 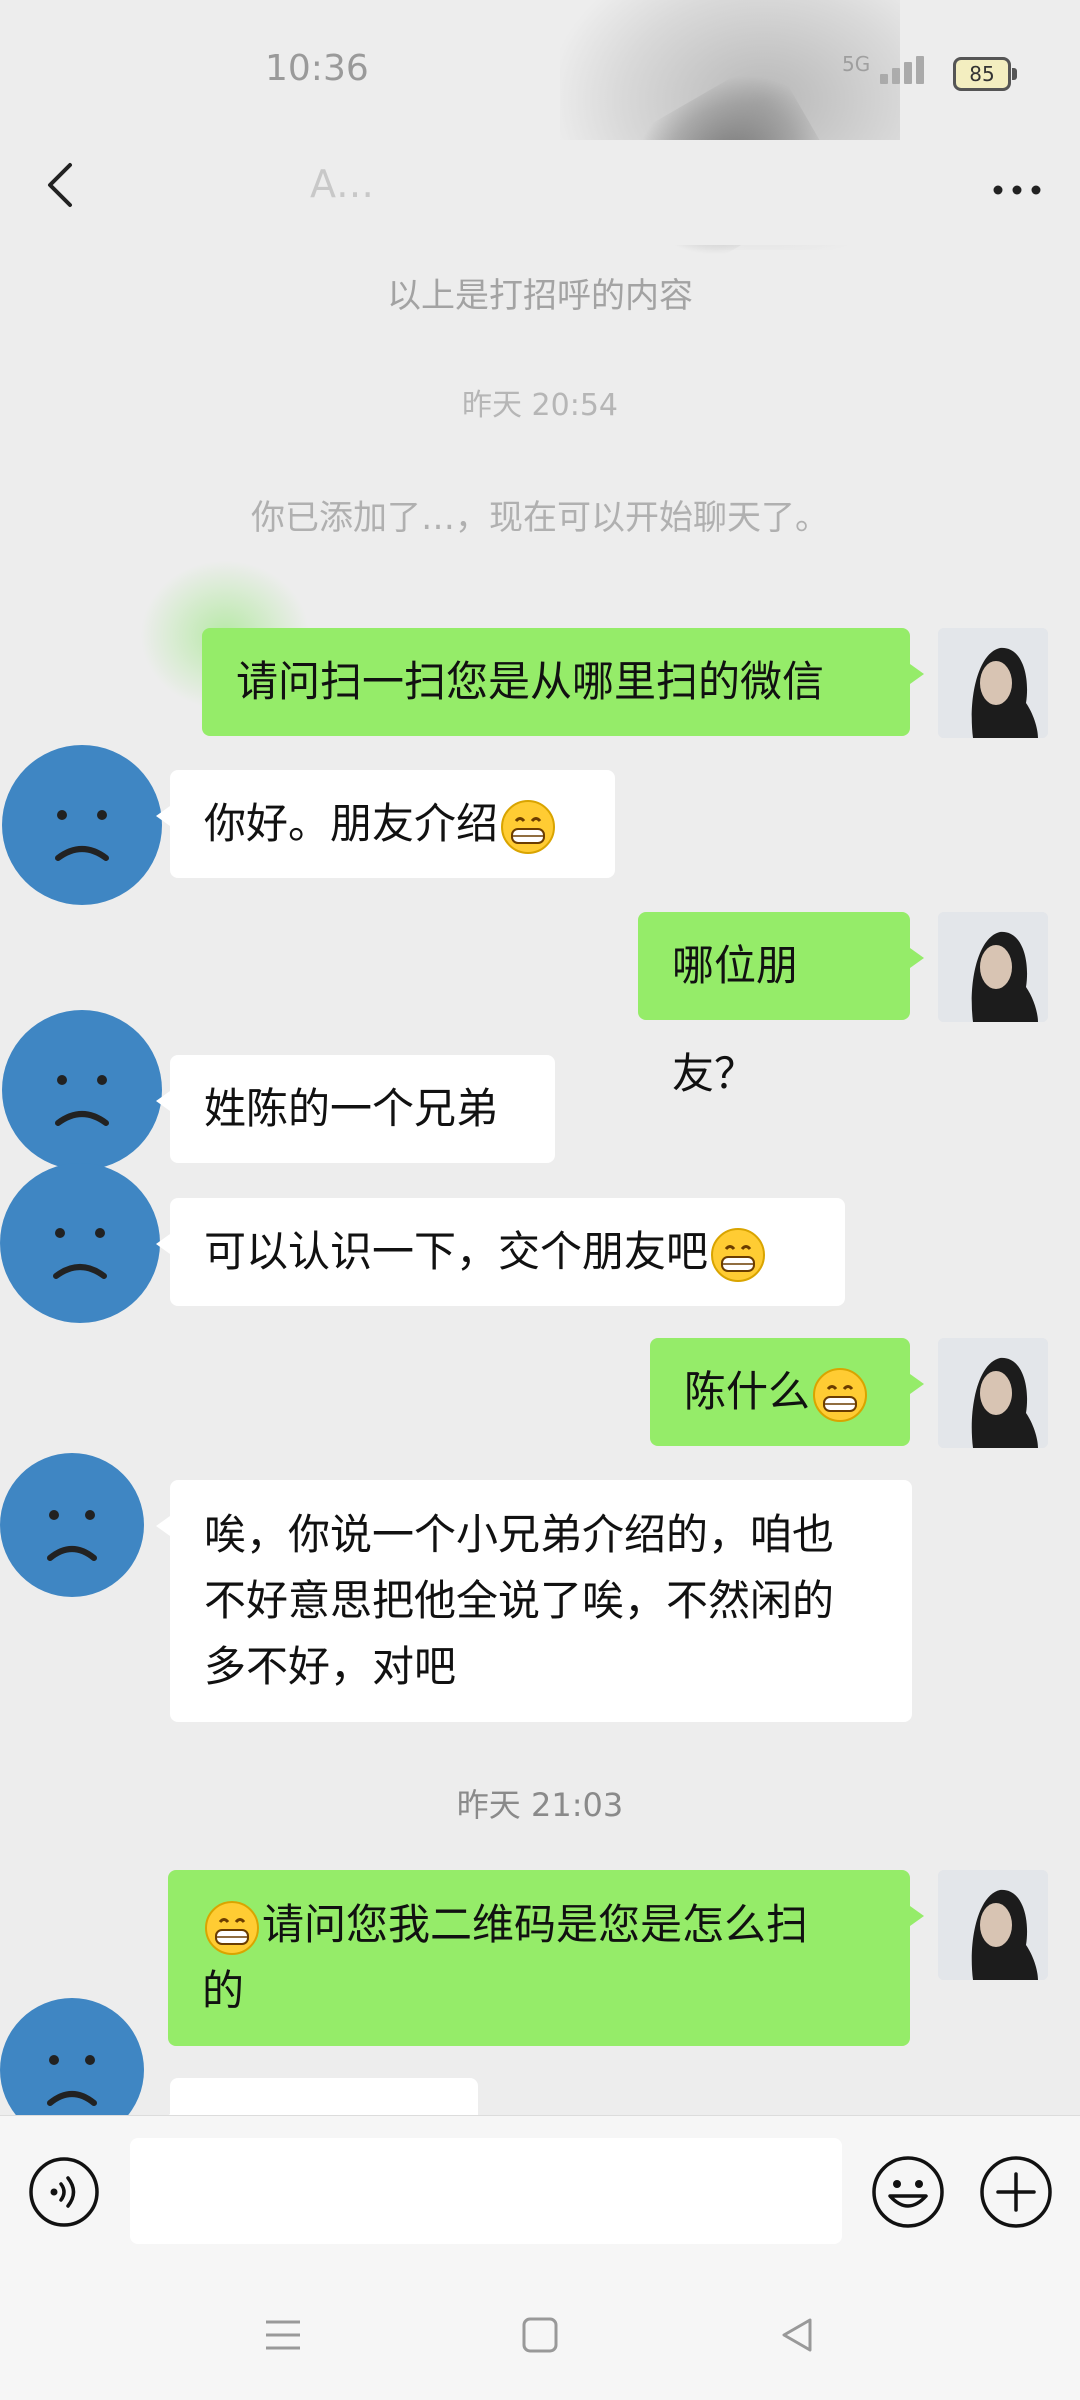 I want to click on plus-icon, so click(x=1016, y=2192).